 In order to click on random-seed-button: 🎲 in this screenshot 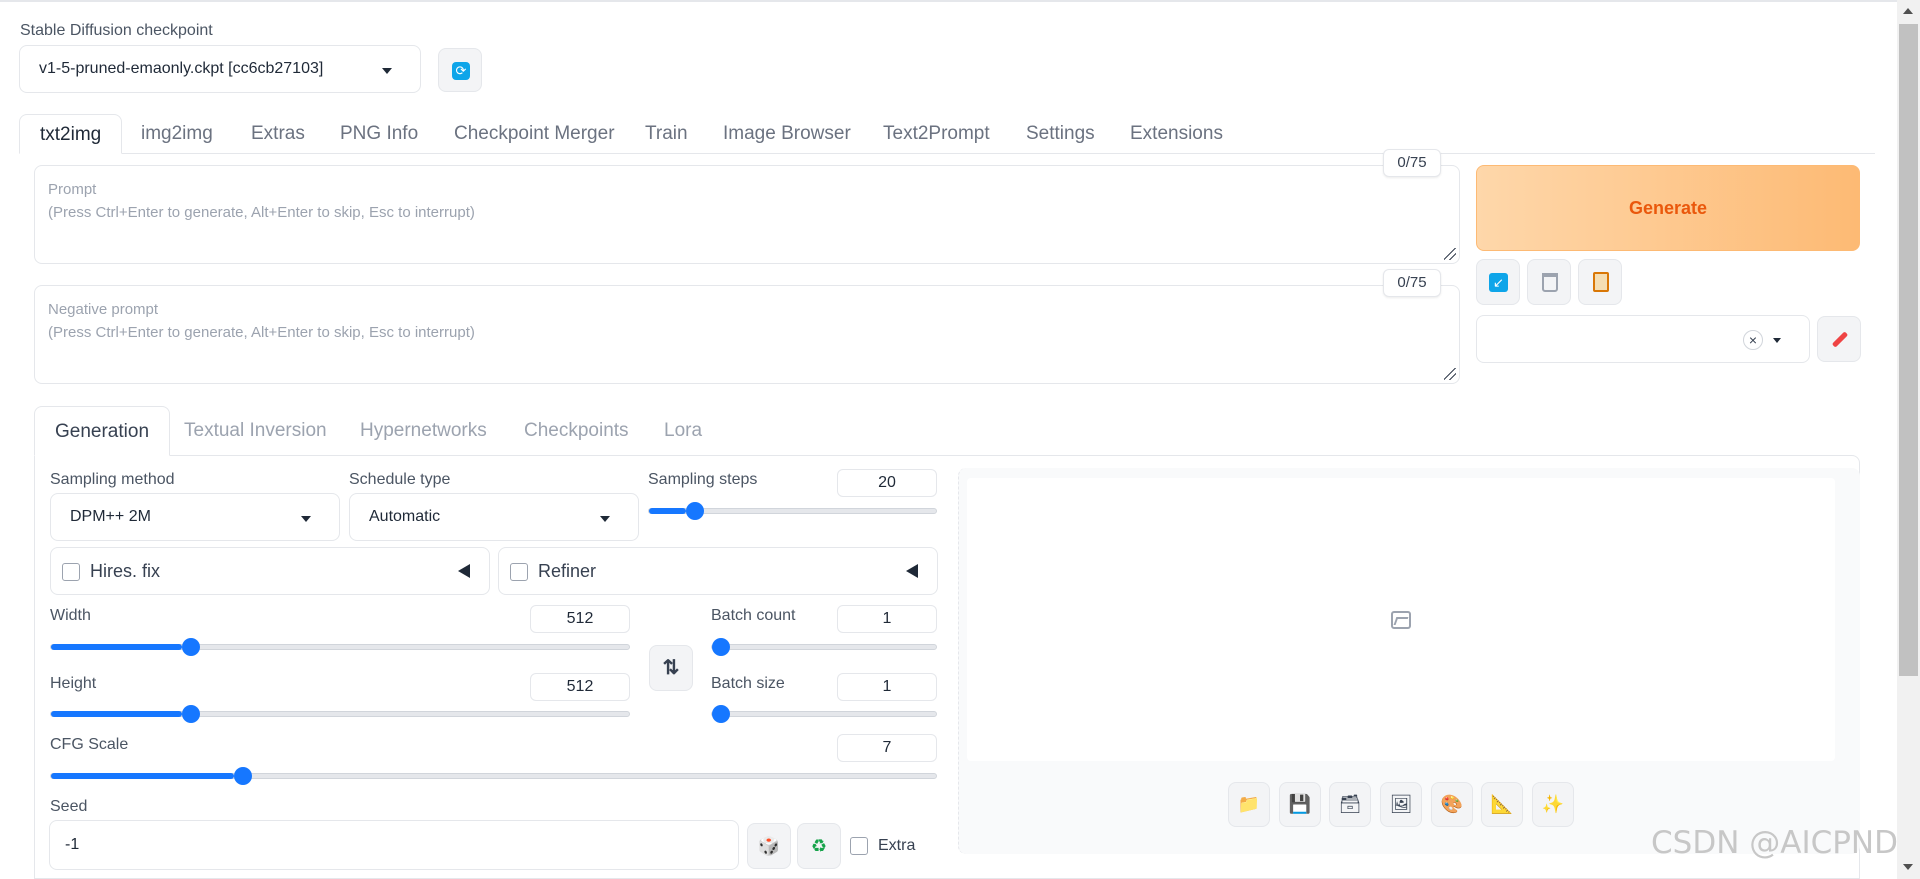, I will do `click(769, 846)`.